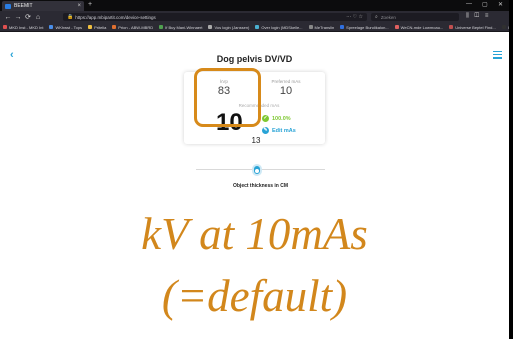 This screenshot has width=513, height=339. I want to click on match-badge: ✓ 100.0%, so click(276, 118).